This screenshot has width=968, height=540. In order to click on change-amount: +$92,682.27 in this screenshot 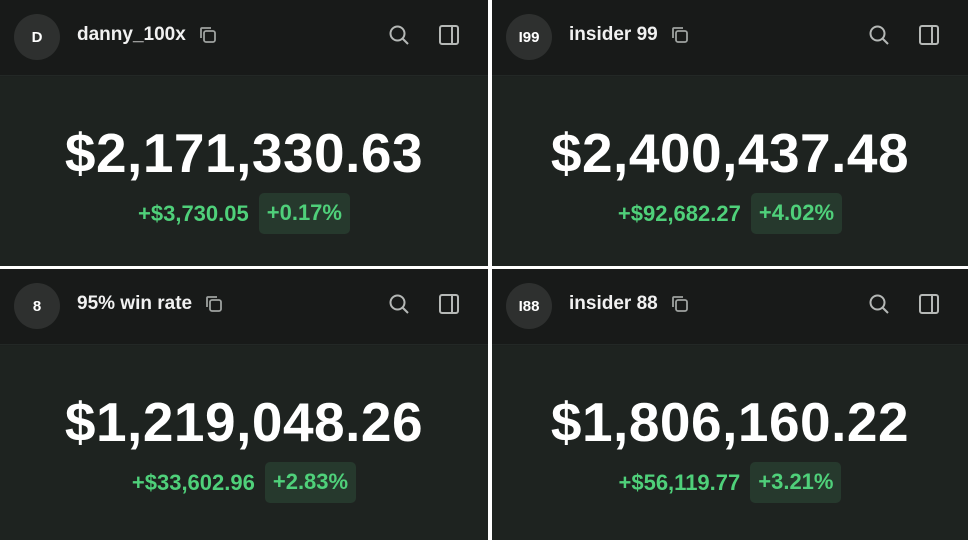, I will do `click(679, 213)`.